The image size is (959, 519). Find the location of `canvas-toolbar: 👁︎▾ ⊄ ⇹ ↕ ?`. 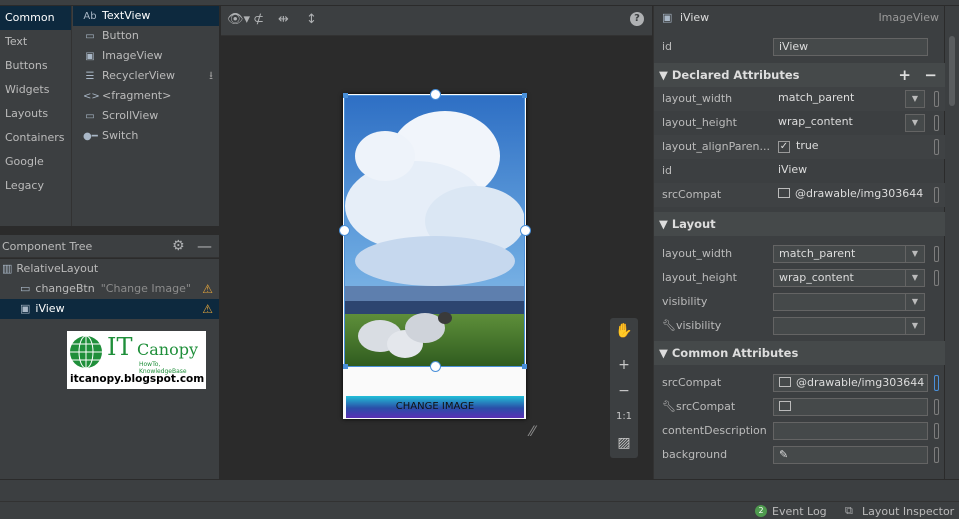

canvas-toolbar: 👁︎▾ ⊄ ⇹ ↕ ? is located at coordinates (436, 21).